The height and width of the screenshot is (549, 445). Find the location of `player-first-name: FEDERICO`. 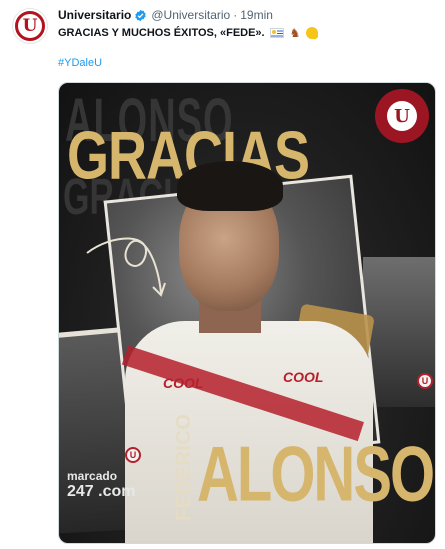

player-first-name: FEDERICO is located at coordinates (184, 467).